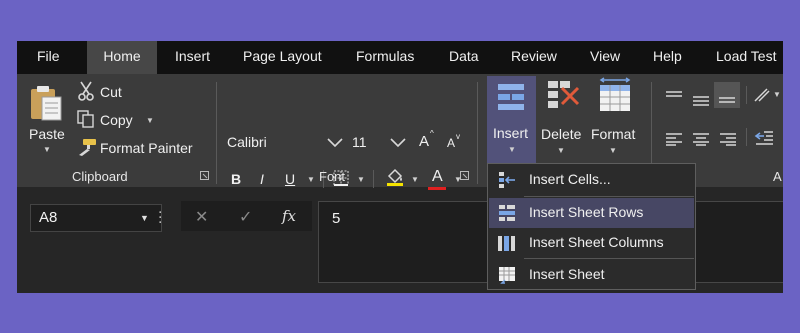 The image size is (800, 333). I want to click on delete-button, so click(564, 97).